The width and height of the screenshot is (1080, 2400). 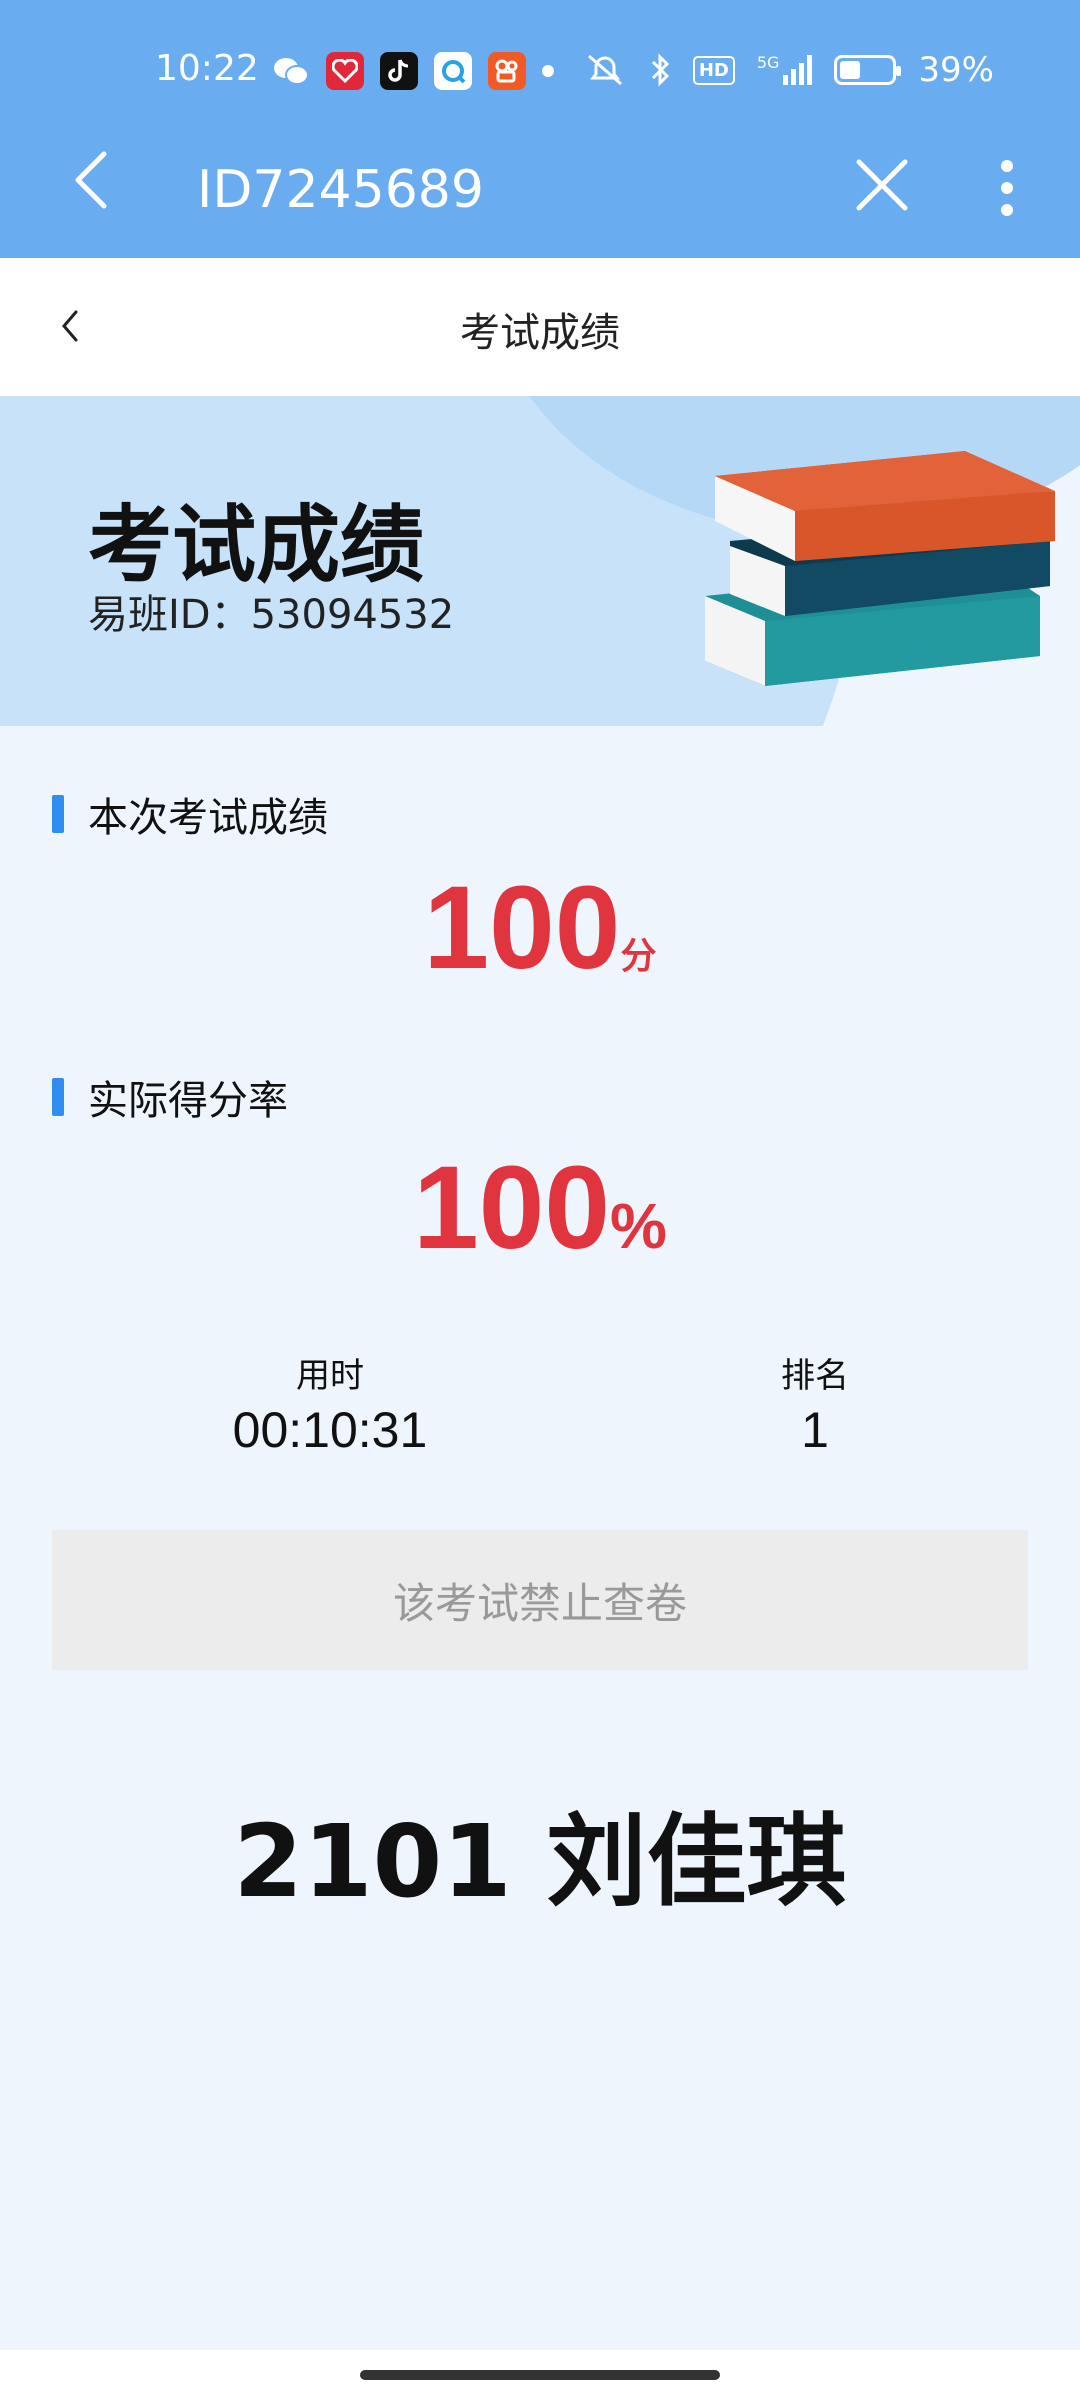 What do you see at coordinates (507, 71) in the screenshot?
I see `kuaishou-icon` at bounding box center [507, 71].